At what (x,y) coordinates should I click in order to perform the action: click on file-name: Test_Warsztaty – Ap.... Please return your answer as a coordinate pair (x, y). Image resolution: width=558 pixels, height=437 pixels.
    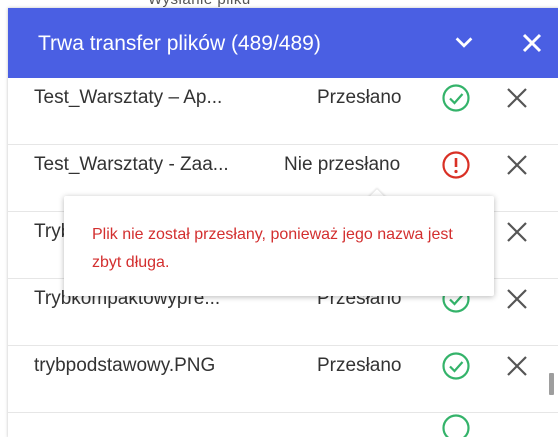
    Looking at the image, I should click on (128, 97).